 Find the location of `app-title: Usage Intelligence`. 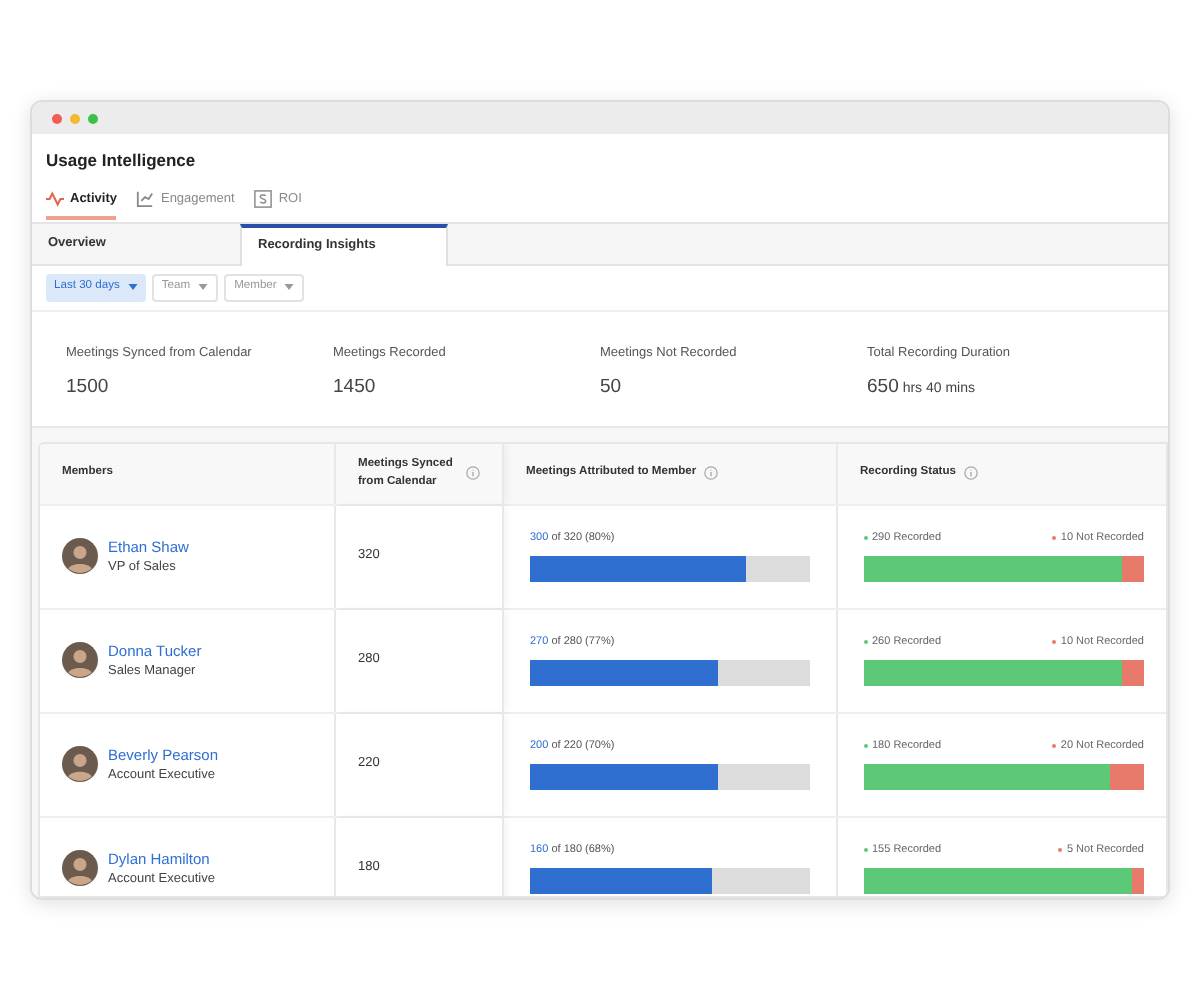

app-title: Usage Intelligence is located at coordinates (122, 161).